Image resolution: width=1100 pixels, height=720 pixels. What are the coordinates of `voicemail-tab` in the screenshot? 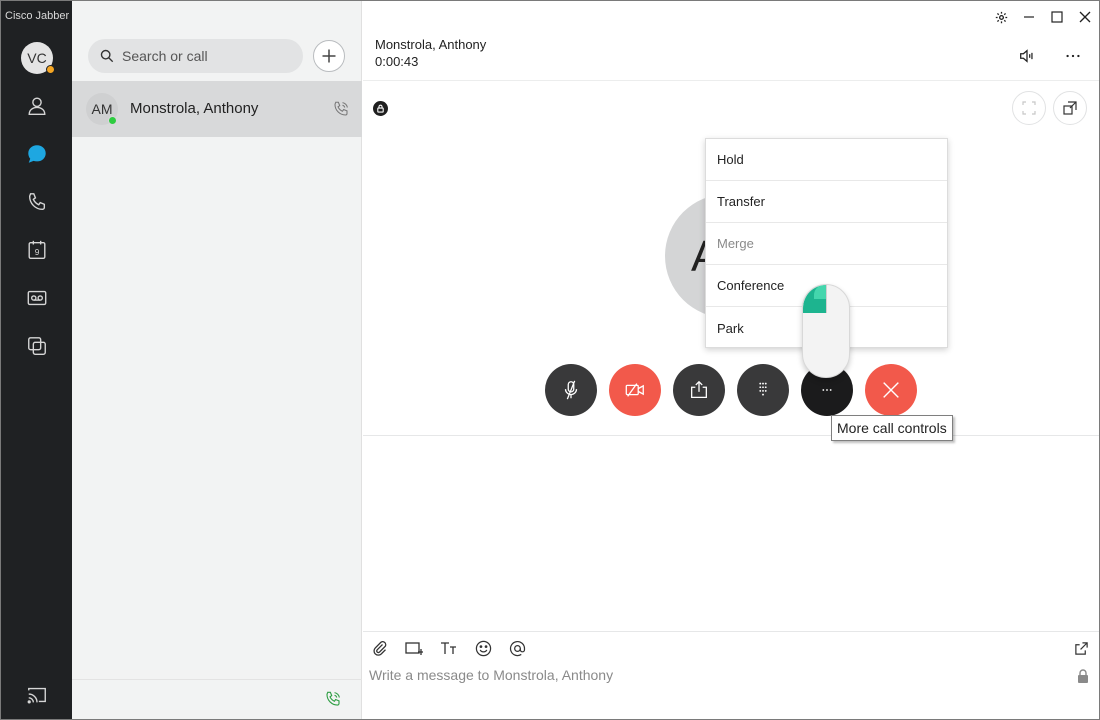 It's located at (37, 298).